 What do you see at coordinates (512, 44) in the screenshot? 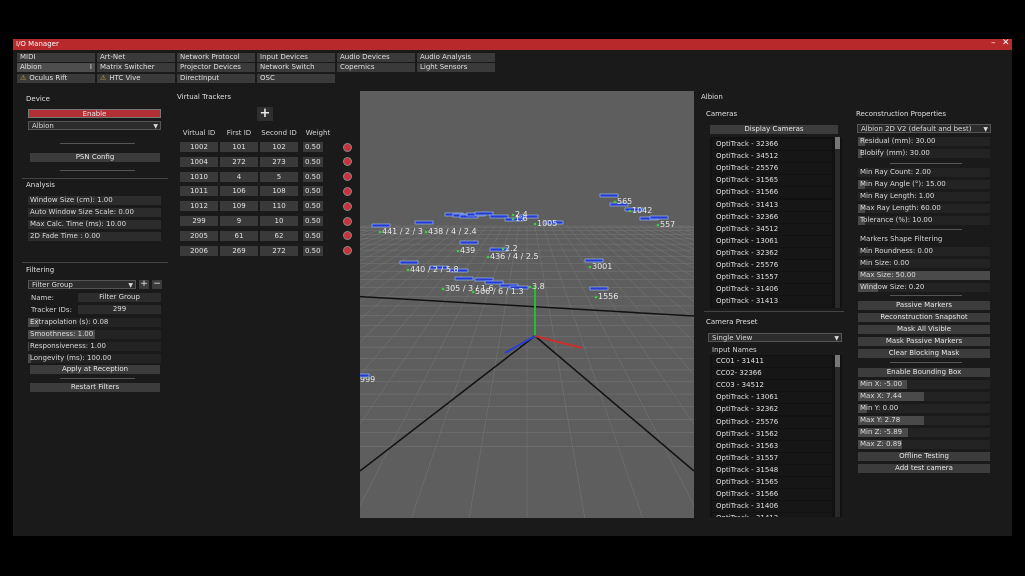
I see `title-bar: I/O Manager – ✕` at bounding box center [512, 44].